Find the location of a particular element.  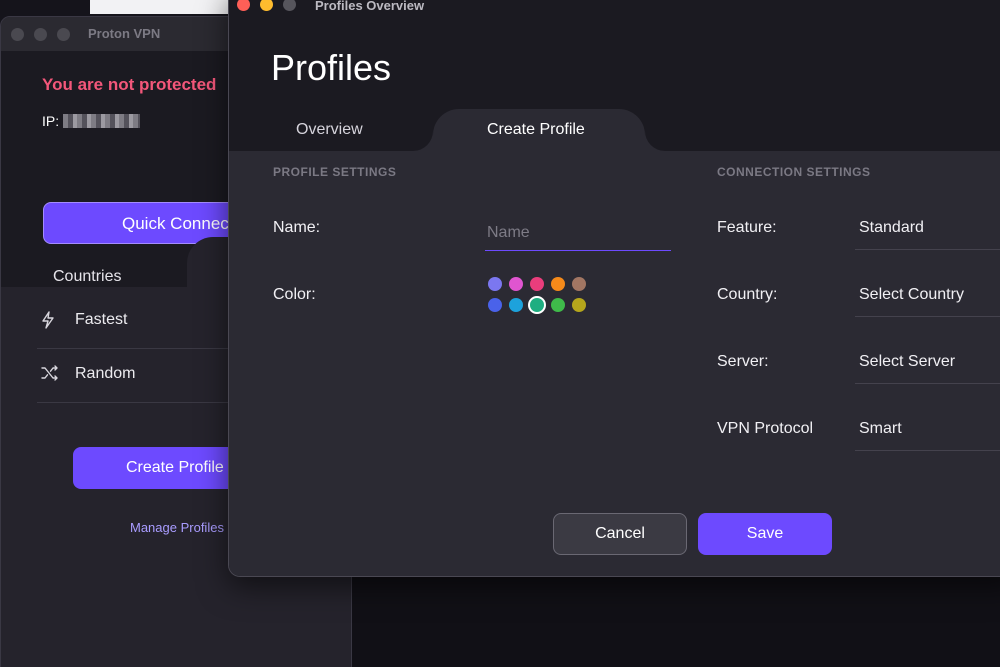

manage-profiles-link: Manage Profiles is located at coordinates (177, 527).